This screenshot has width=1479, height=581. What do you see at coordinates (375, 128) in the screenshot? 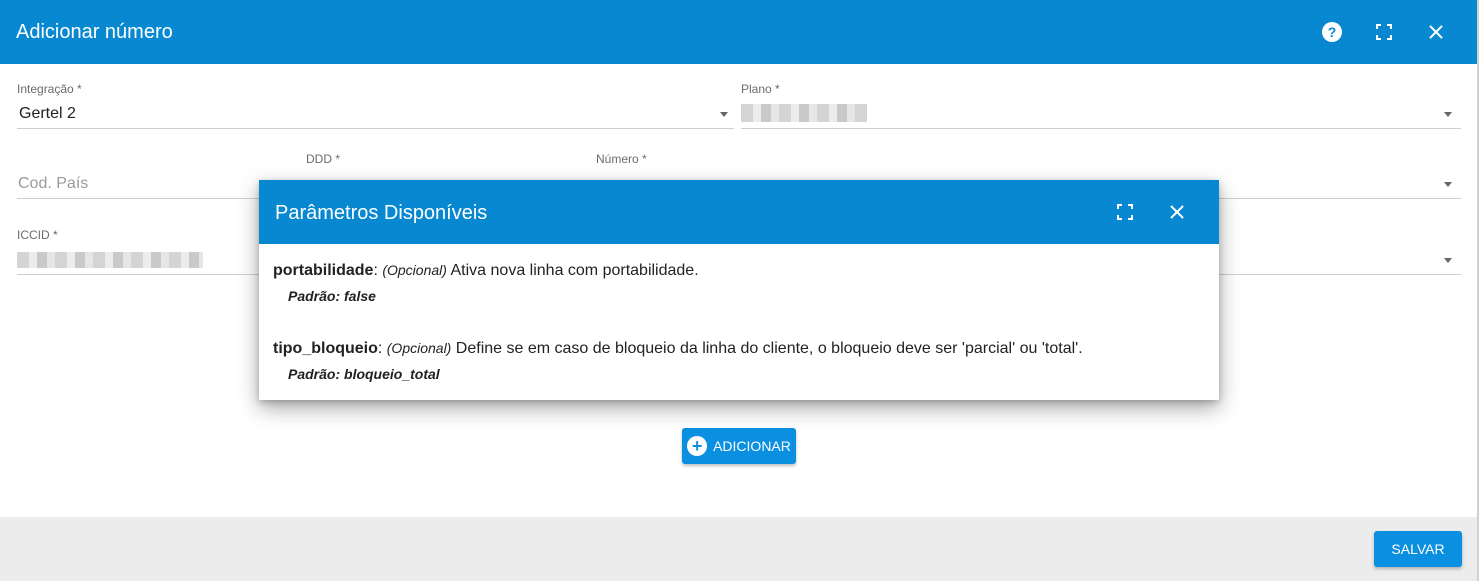
I see `integracao-underline` at bounding box center [375, 128].